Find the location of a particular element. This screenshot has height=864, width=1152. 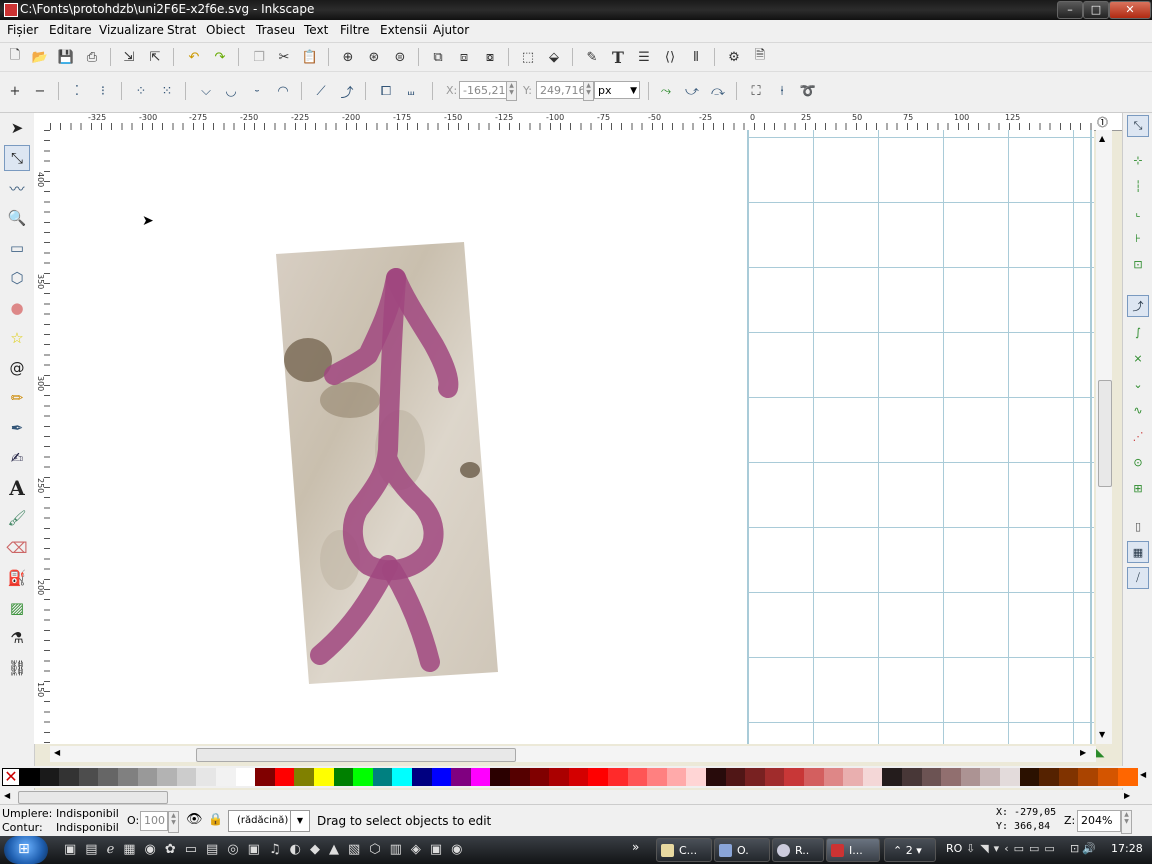

menu-layer: Strat is located at coordinates (181, 30).